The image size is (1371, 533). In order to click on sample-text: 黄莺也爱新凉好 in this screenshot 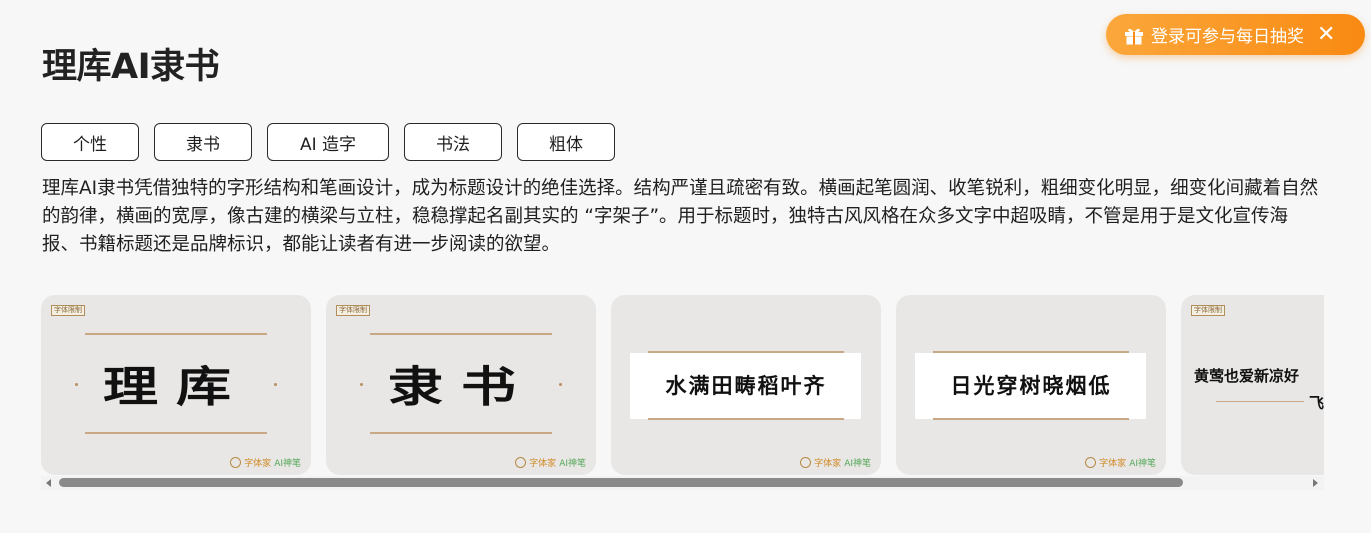, I will do `click(1247, 376)`.